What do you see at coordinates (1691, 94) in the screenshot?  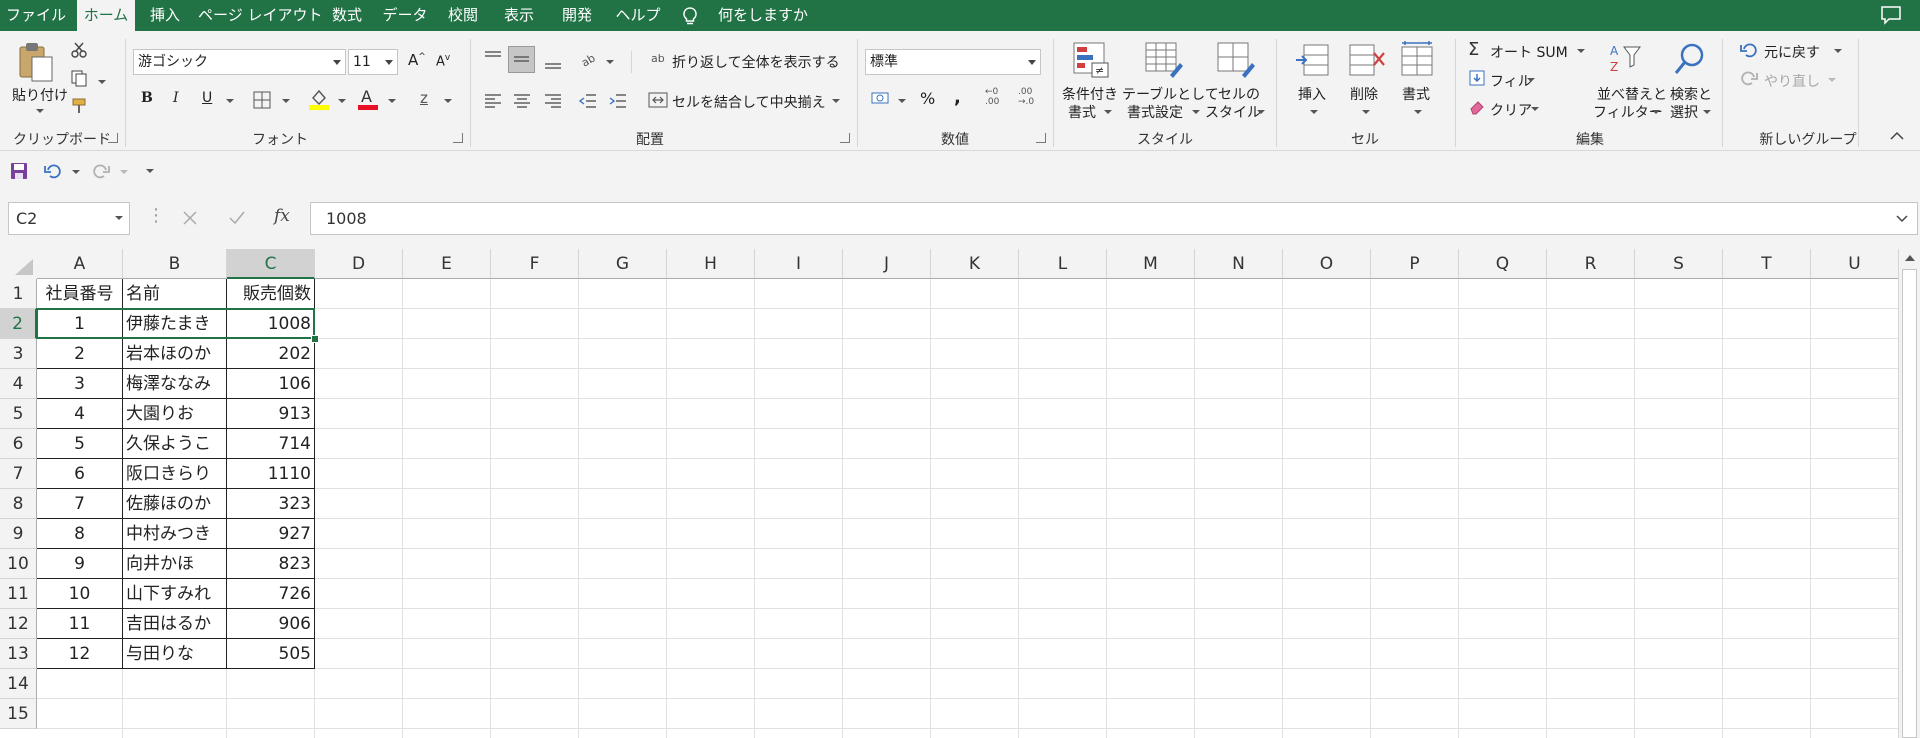 I see `find-select-button: 検索と` at bounding box center [1691, 94].